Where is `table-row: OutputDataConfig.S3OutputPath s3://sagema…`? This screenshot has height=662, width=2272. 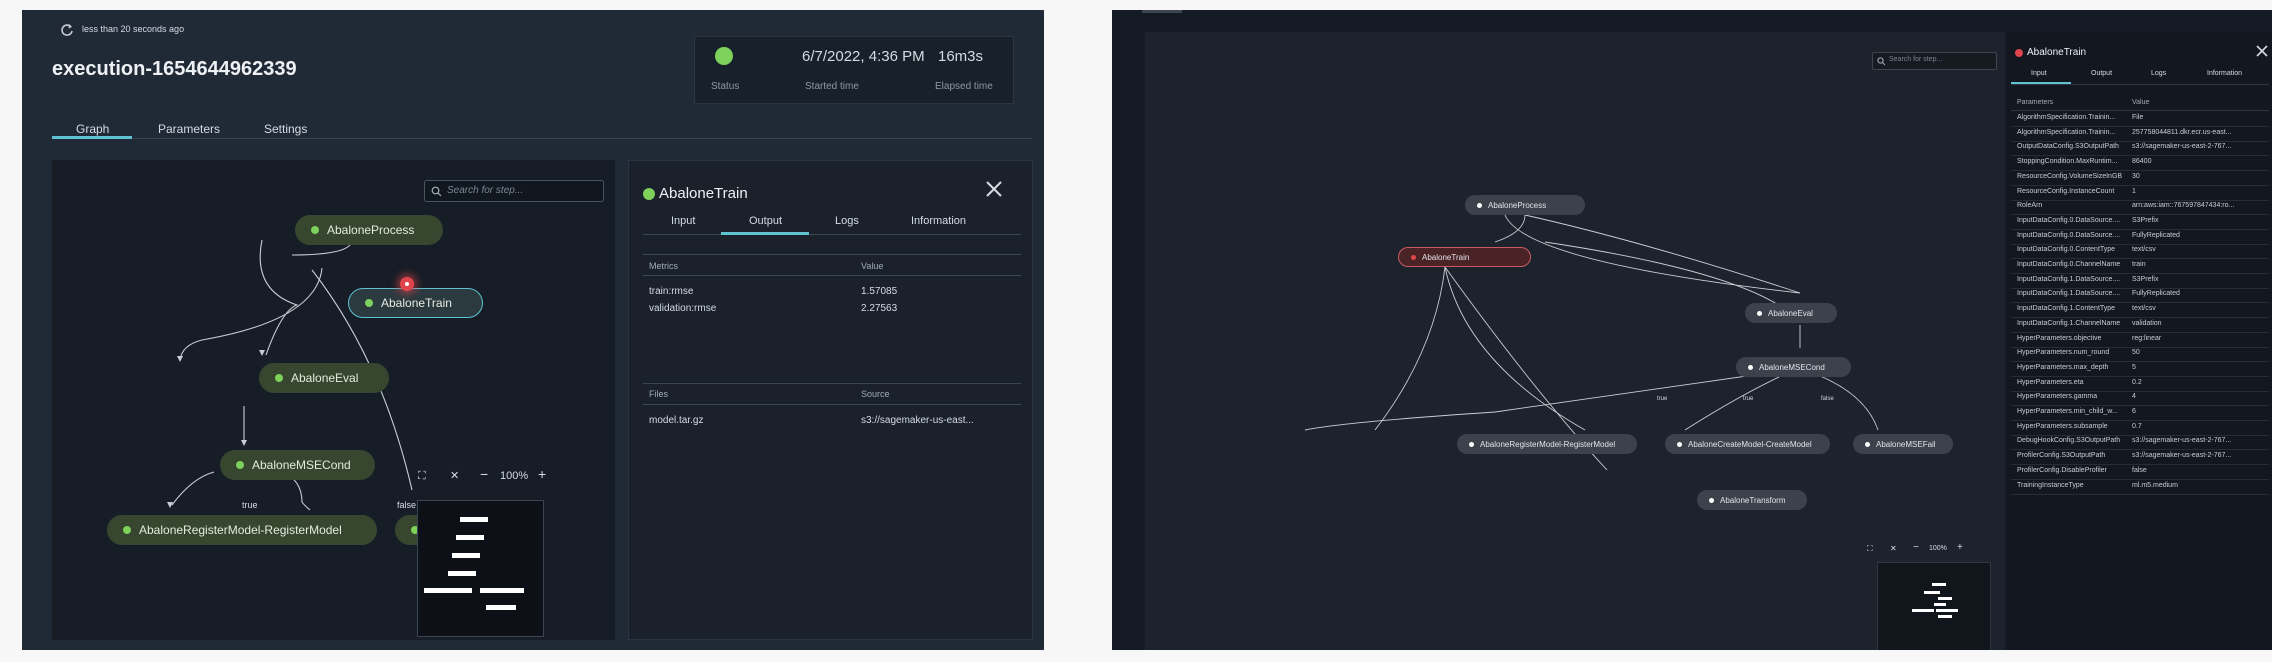
table-row: OutputDataConfig.S3OutputPath s3://sagema… is located at coordinates (2140, 149).